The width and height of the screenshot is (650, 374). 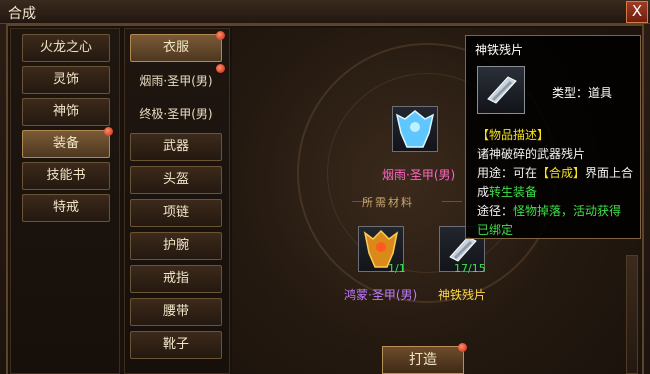 What do you see at coordinates (470, 268) in the screenshot?
I see `material-2-count: 17/15` at bounding box center [470, 268].